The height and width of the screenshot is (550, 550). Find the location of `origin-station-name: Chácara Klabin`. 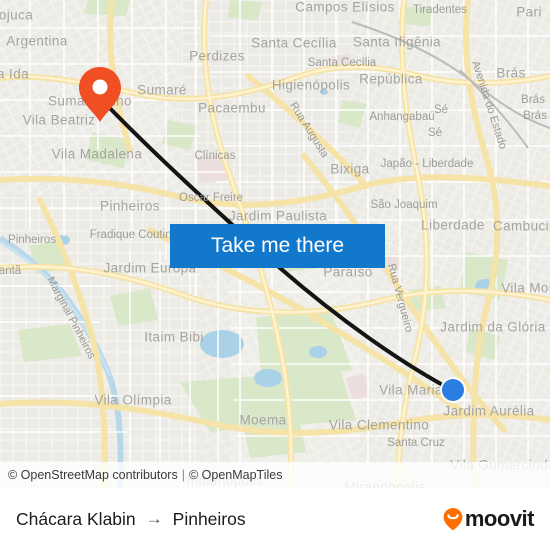

origin-station-name: Chácara Klabin is located at coordinates (76, 518).